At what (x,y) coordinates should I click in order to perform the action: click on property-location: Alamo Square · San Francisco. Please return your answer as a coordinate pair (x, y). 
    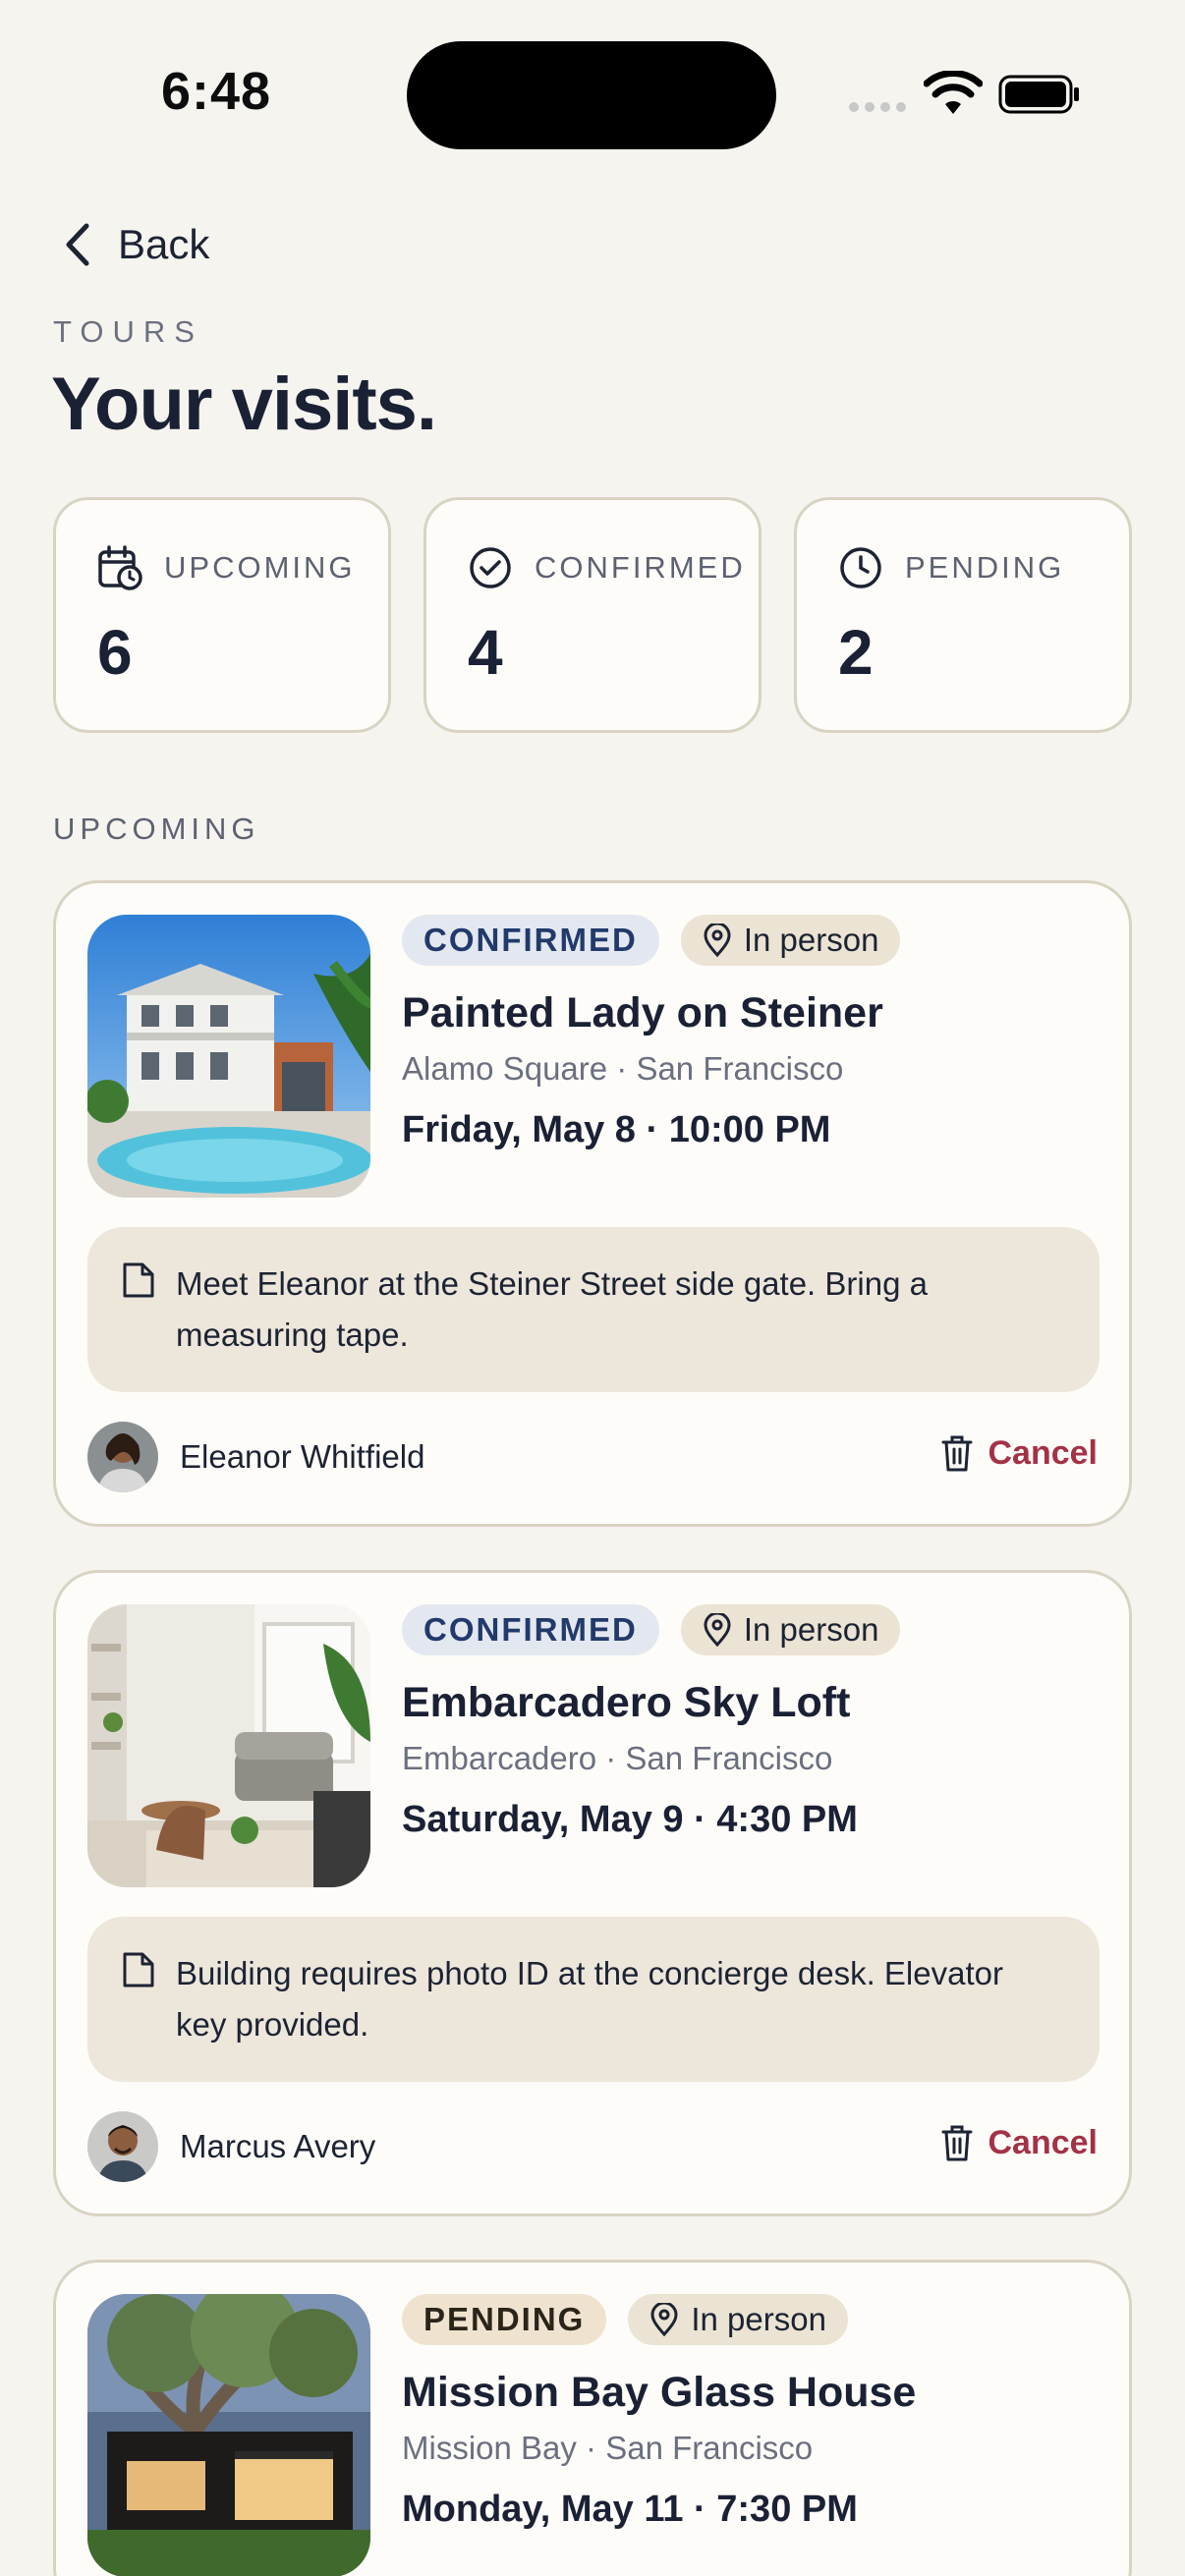
    Looking at the image, I should click on (623, 1068).